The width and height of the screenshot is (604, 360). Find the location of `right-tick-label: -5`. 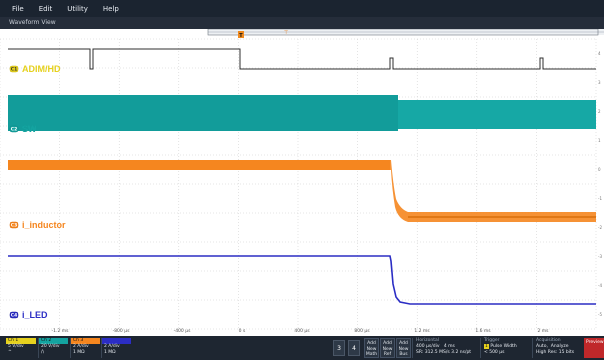

right-tick-label: -5 is located at coordinates (600, 314).